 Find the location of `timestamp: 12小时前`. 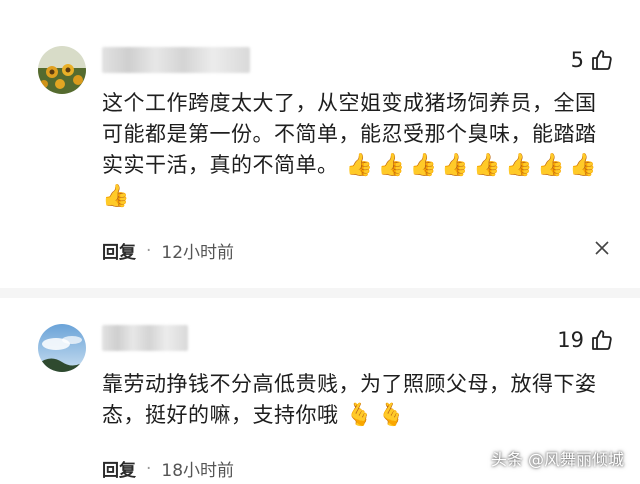

timestamp: 12小时前 is located at coordinates (198, 253).